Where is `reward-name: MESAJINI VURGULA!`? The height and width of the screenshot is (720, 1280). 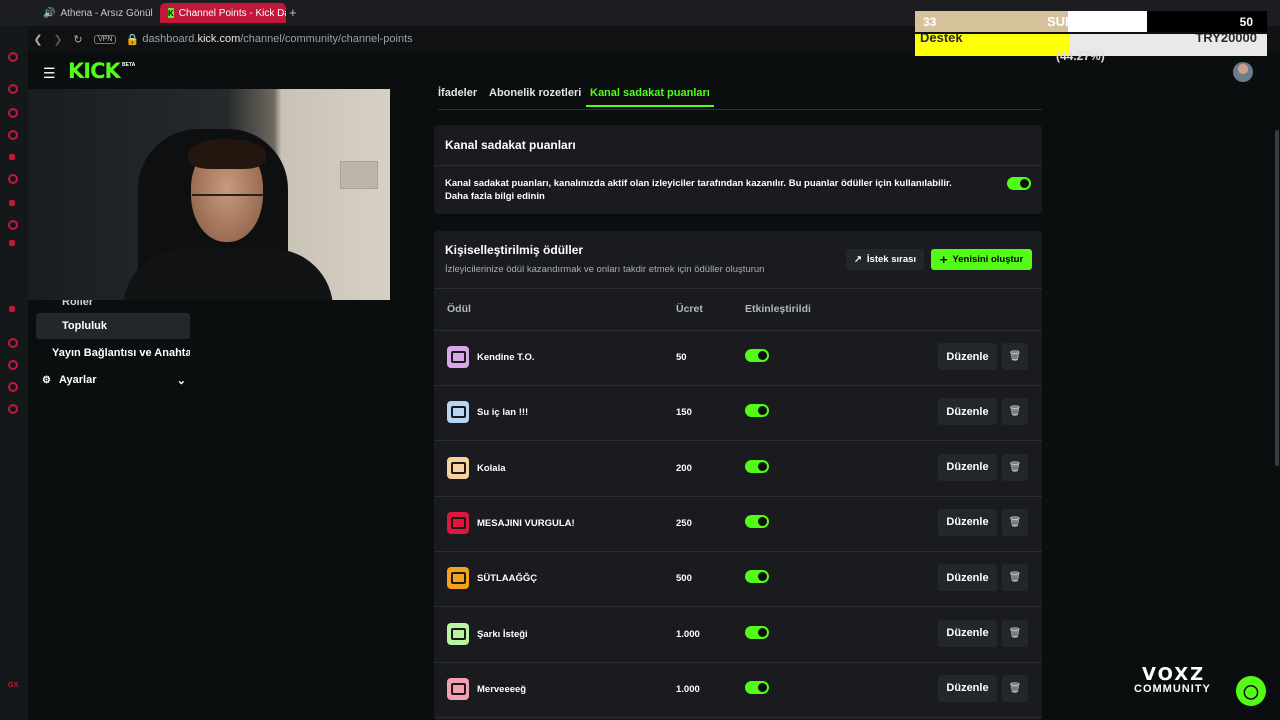
reward-name: MESAJINI VURGULA! is located at coordinates (526, 523).